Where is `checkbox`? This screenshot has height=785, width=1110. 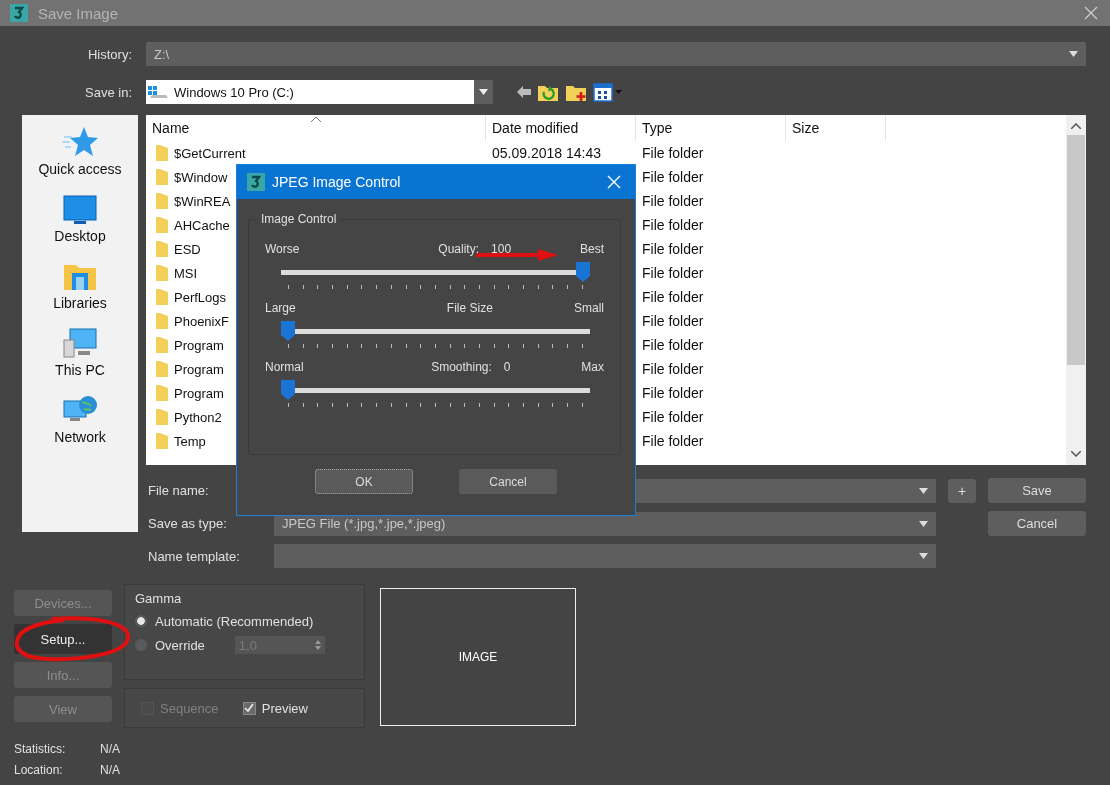
checkbox is located at coordinates (249, 708).